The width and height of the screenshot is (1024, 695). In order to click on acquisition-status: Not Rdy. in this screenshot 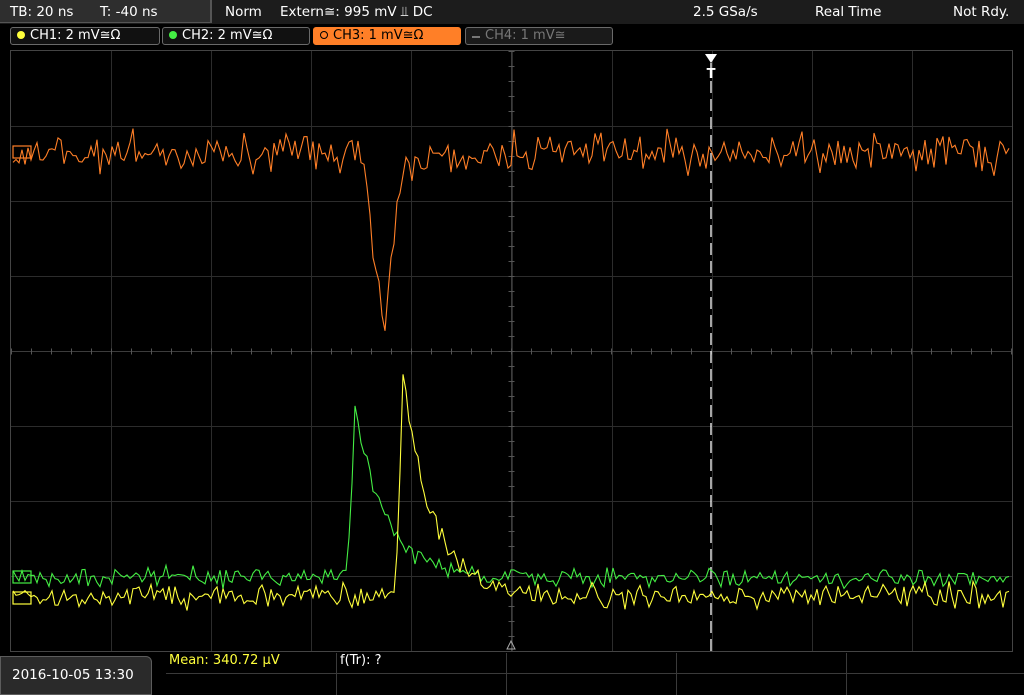, I will do `click(981, 12)`.